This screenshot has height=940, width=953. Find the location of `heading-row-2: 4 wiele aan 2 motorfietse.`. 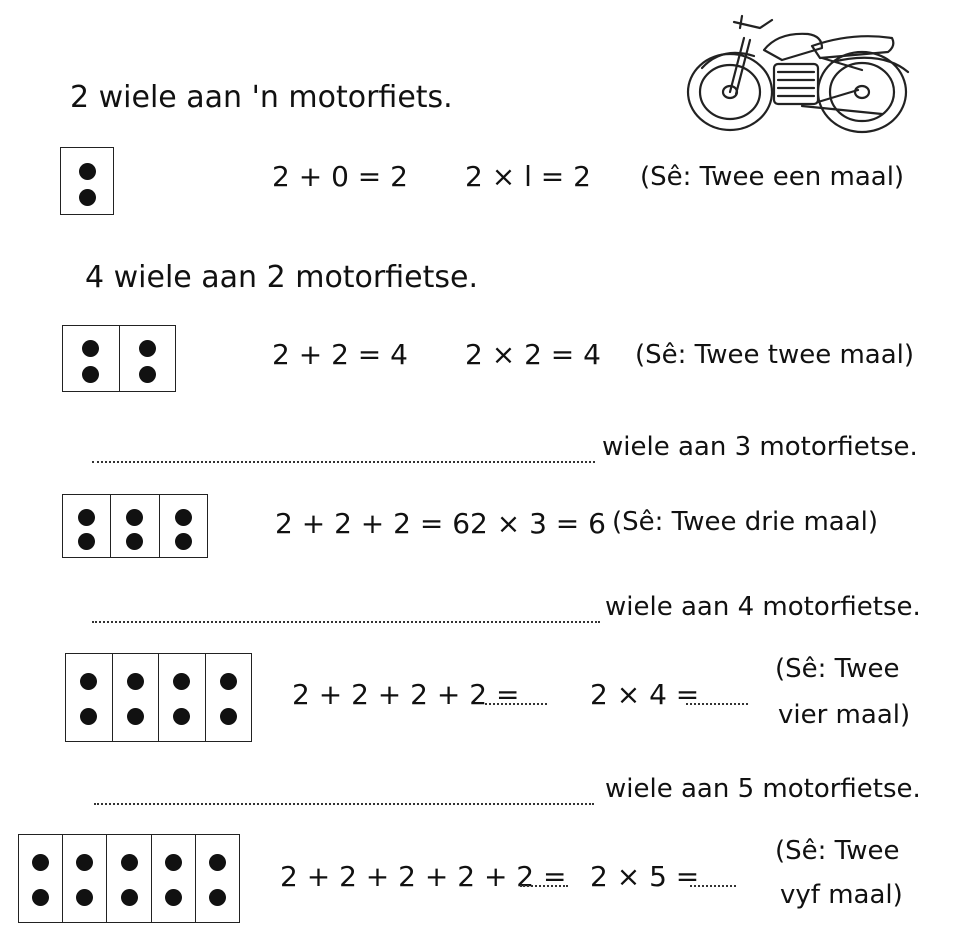

heading-row-2: 4 wiele aan 2 motorfietse. is located at coordinates (281, 277).